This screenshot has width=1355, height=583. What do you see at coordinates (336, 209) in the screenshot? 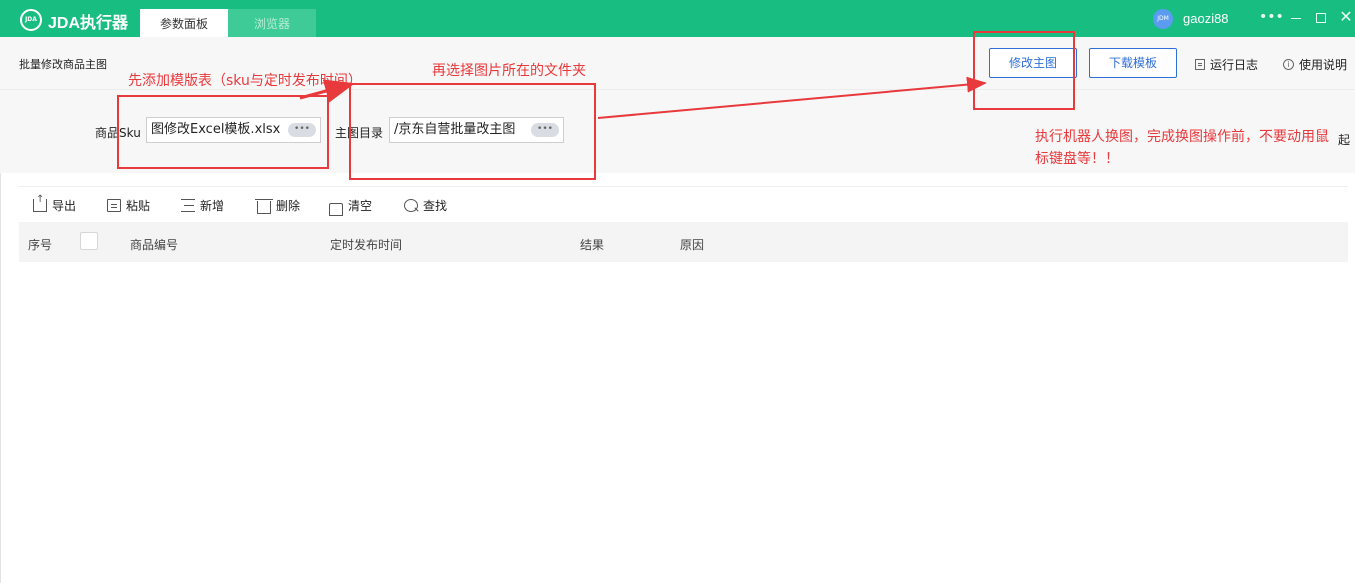
I see `clear-icon` at bounding box center [336, 209].